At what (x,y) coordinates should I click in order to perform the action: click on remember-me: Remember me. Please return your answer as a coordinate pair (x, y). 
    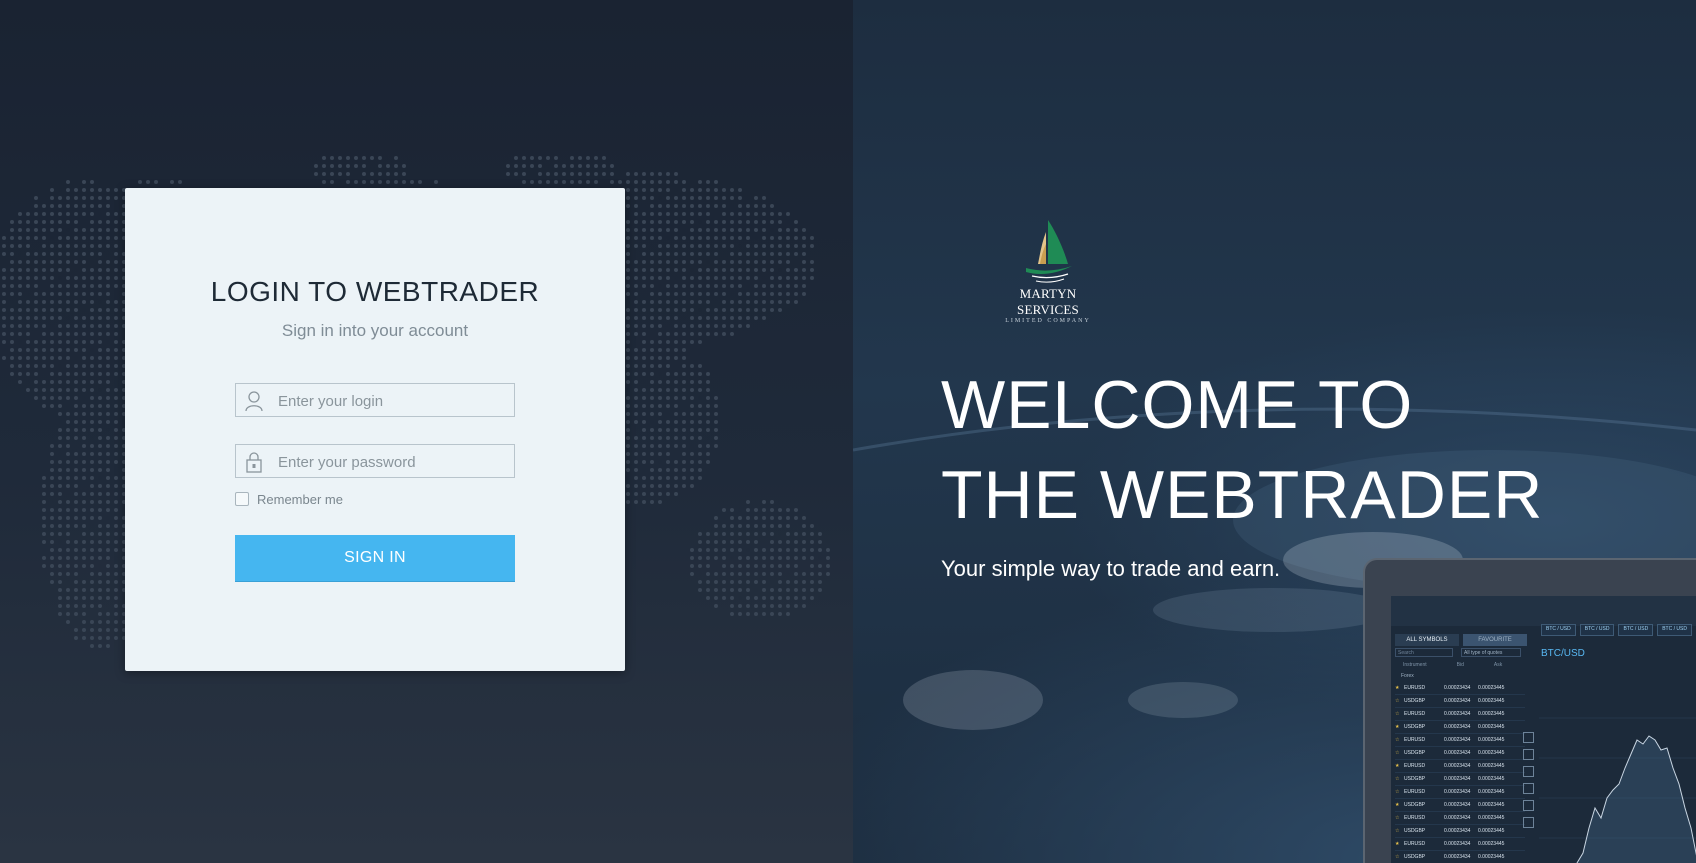
    Looking at the image, I should click on (289, 499).